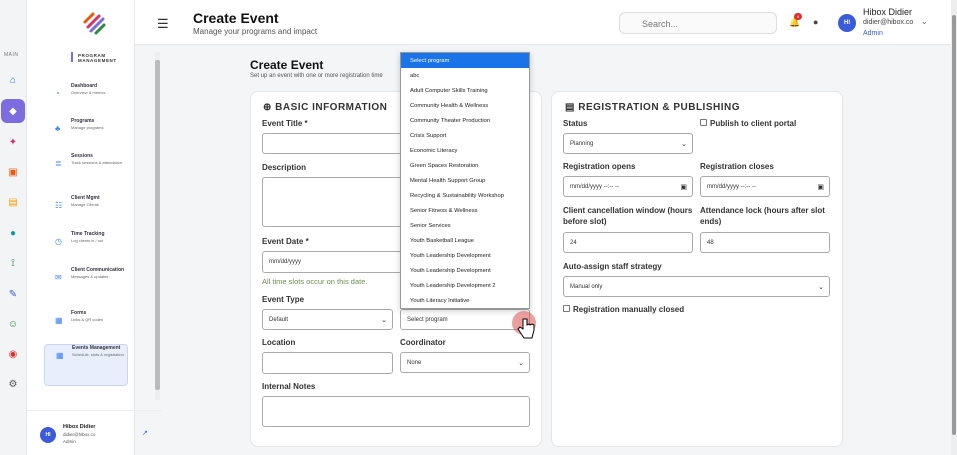 The image size is (957, 455). I want to click on book-icon: ▤, so click(13, 202).